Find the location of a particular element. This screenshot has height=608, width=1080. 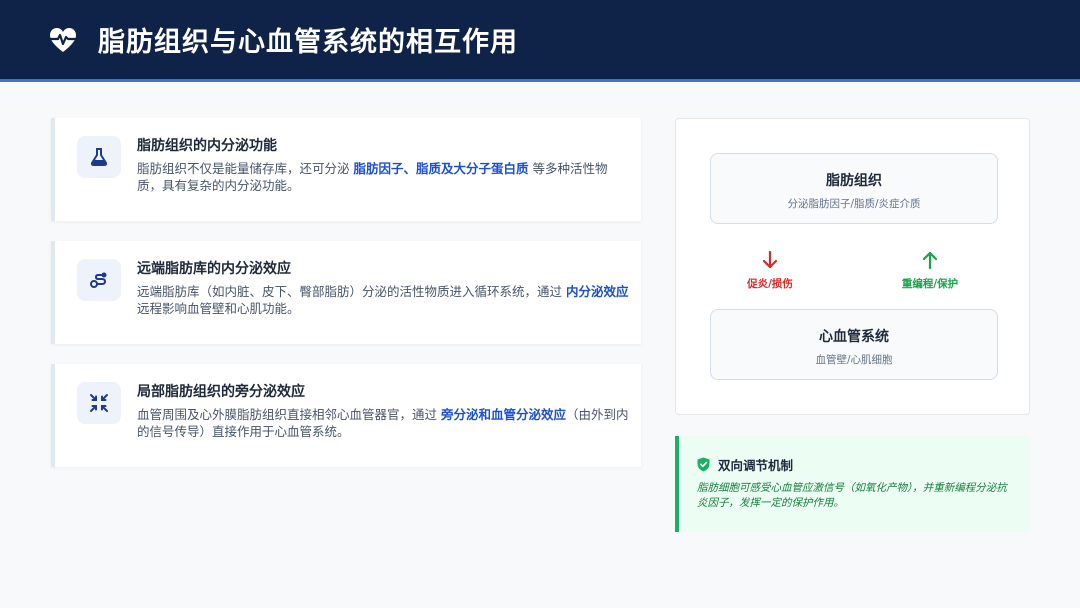

shield-check-icon is located at coordinates (703, 464).